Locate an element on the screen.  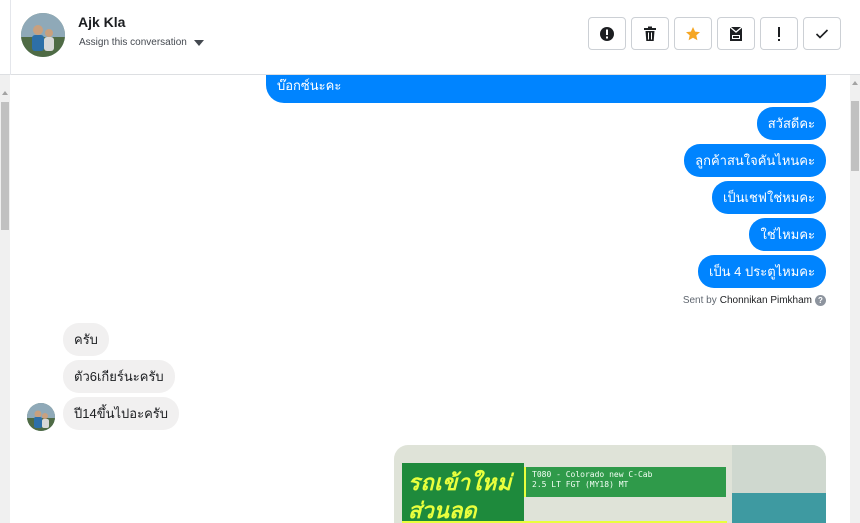
trash-icon is located at coordinates (650, 33).